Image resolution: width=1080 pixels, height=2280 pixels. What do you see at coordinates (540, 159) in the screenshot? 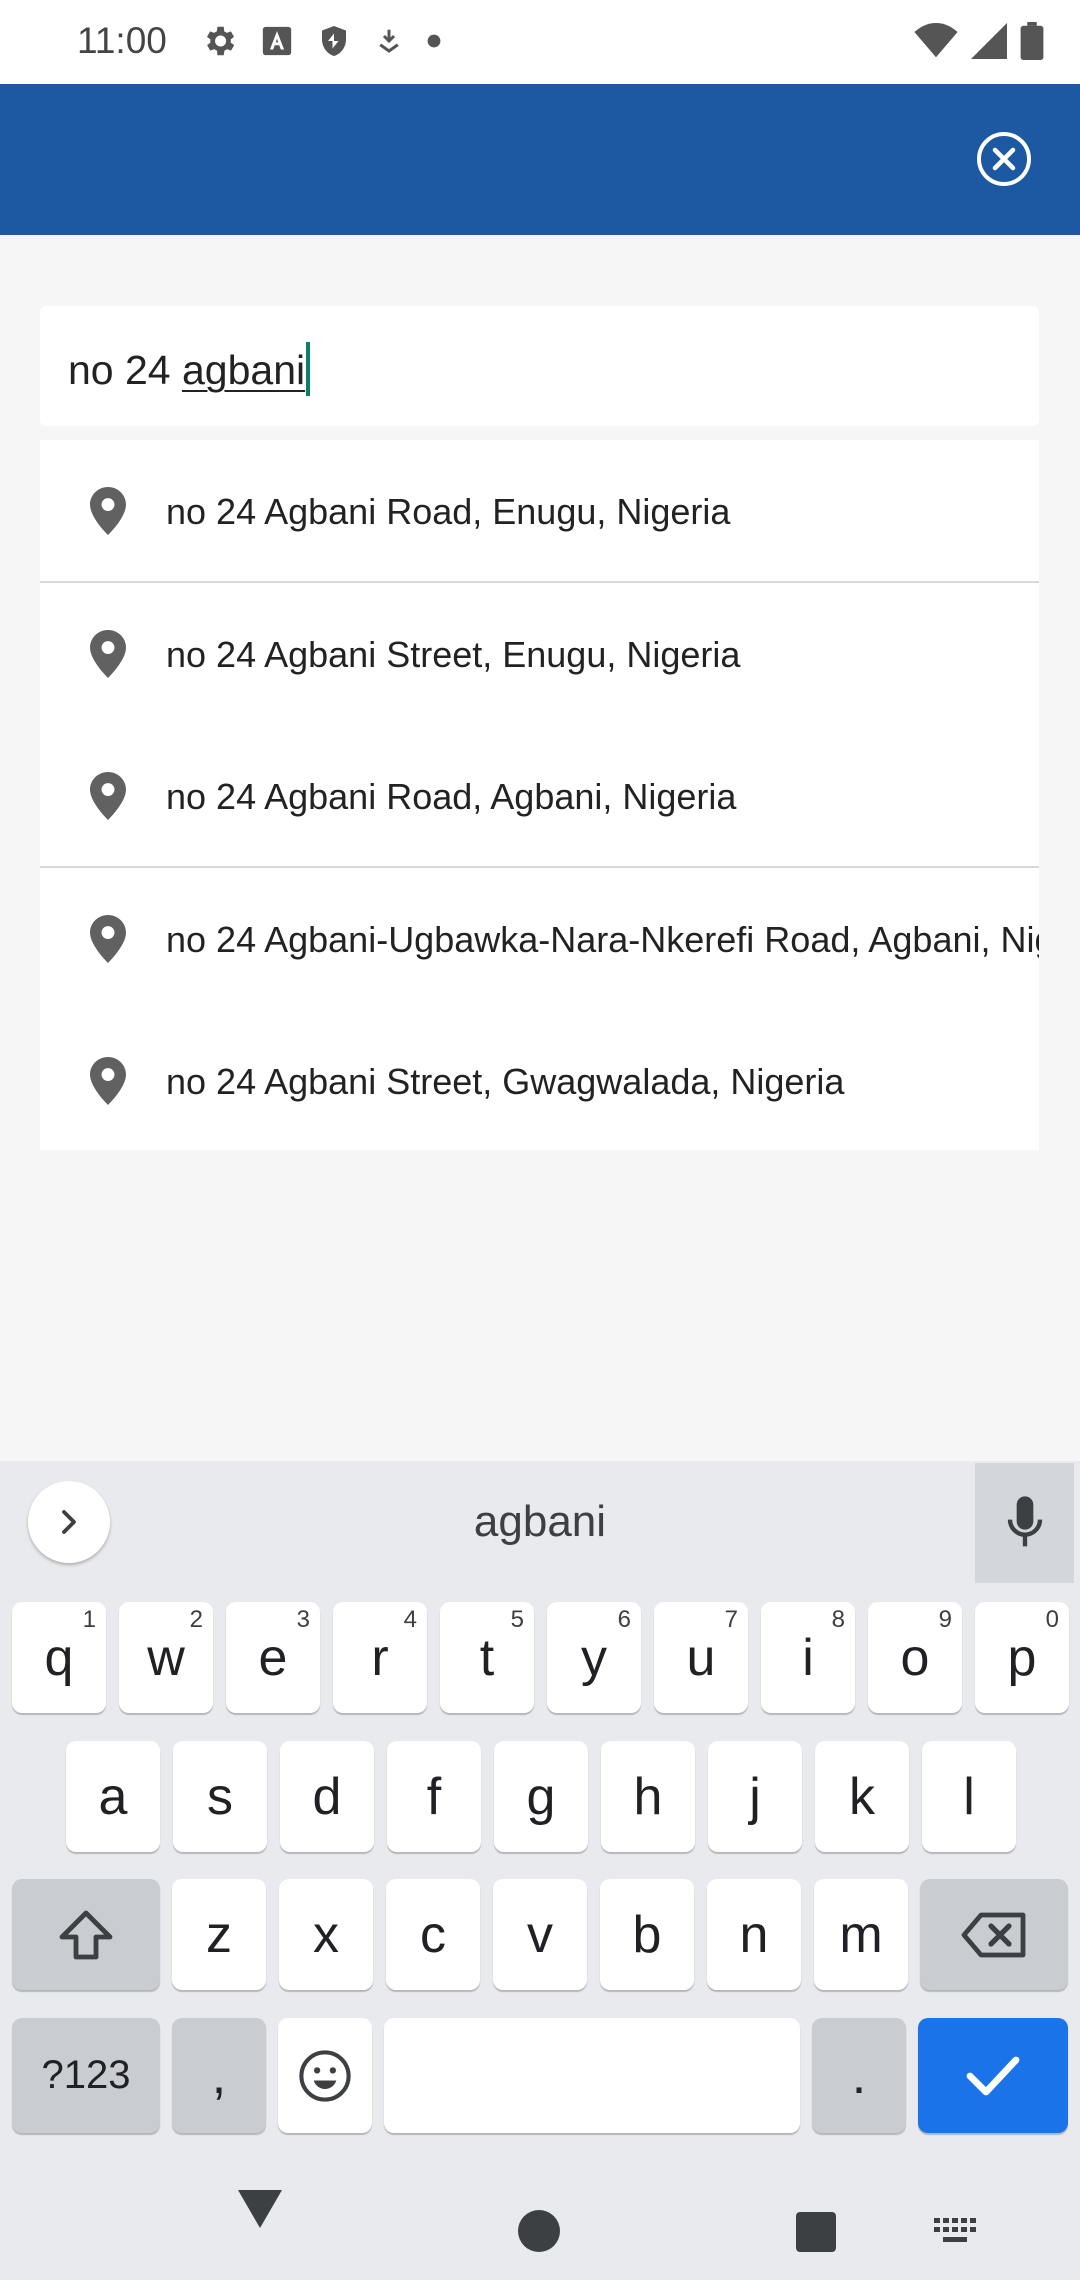
I see `app-bar` at bounding box center [540, 159].